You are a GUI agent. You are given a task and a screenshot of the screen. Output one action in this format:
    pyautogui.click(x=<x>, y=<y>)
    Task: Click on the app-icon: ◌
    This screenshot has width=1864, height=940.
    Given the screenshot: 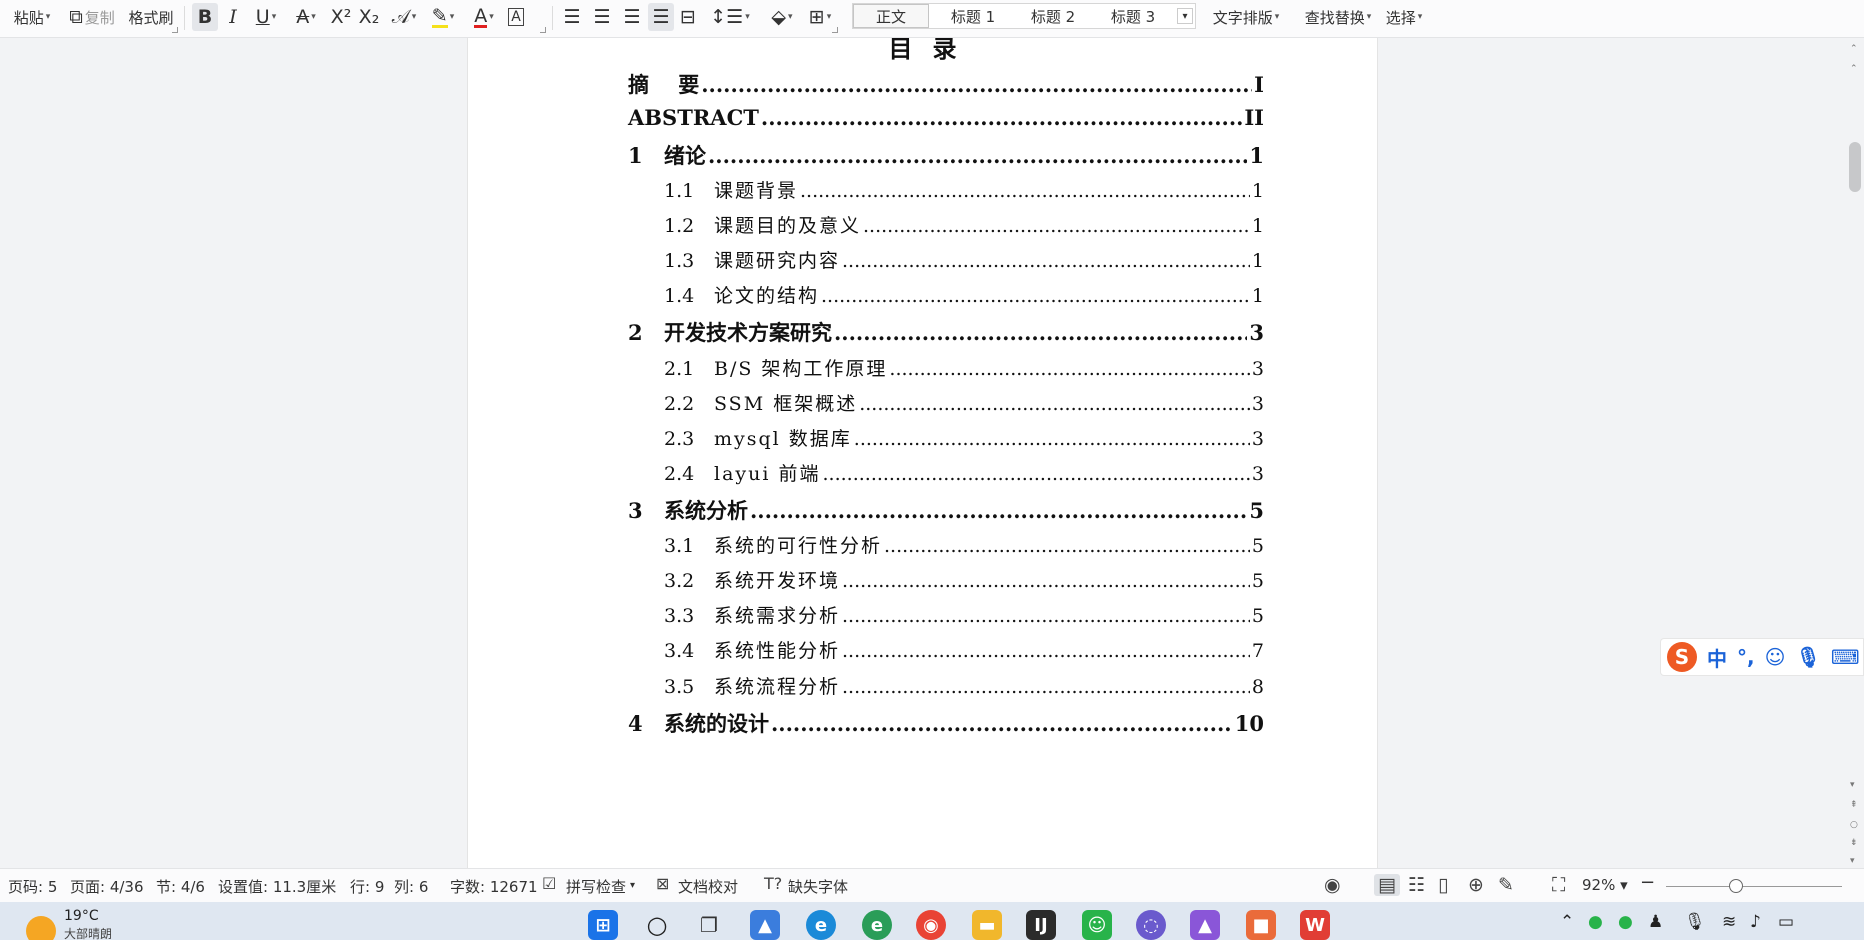 What is the action you would take?
    pyautogui.click(x=1151, y=925)
    